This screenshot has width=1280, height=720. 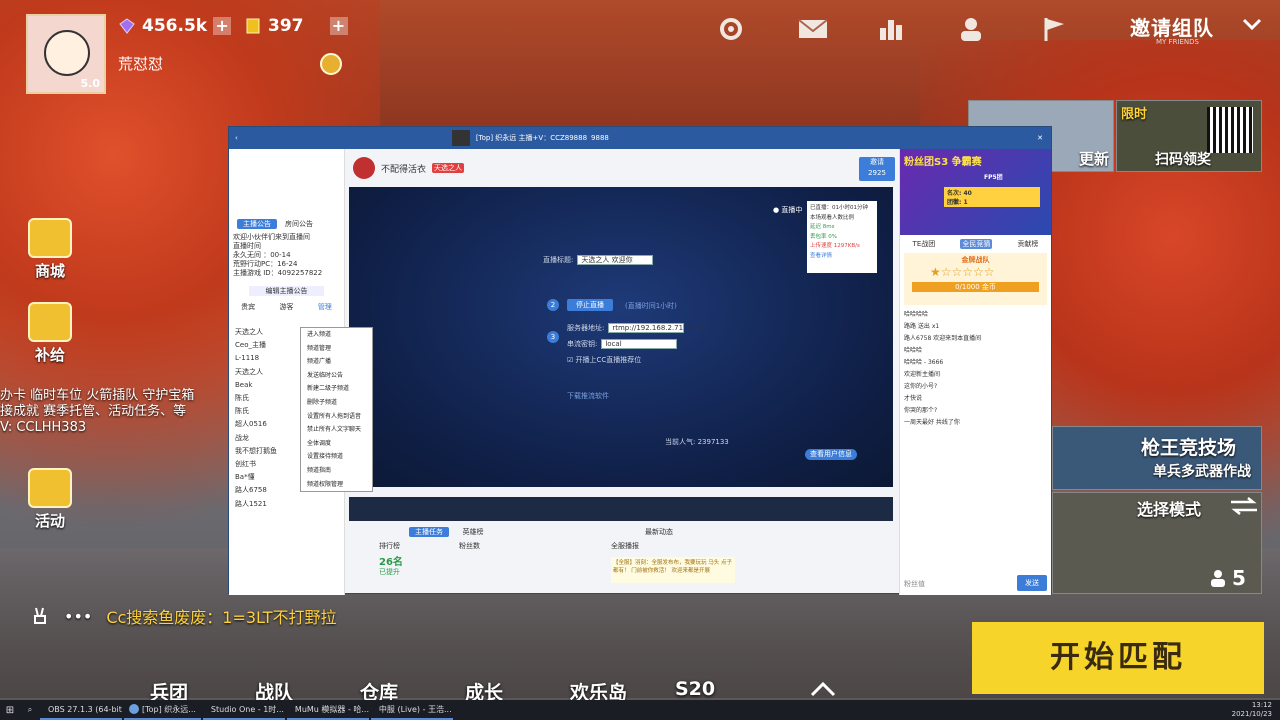 I want to click on add-diamond-button: +, so click(x=222, y=26).